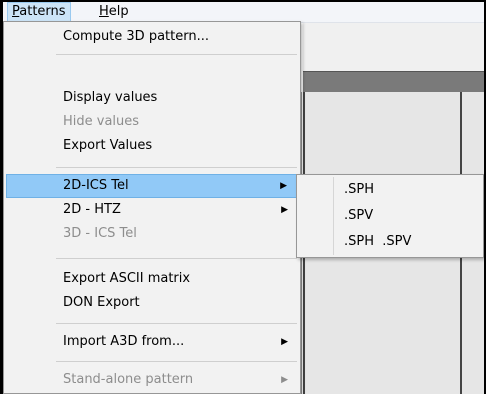  Describe the element at coordinates (127, 278) in the screenshot. I see `menu-item-label: Export ASCII matrix` at that location.